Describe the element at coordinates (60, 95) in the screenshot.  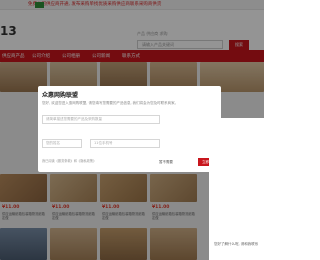
I see `modal-title: 众惠网购联盟` at that location.